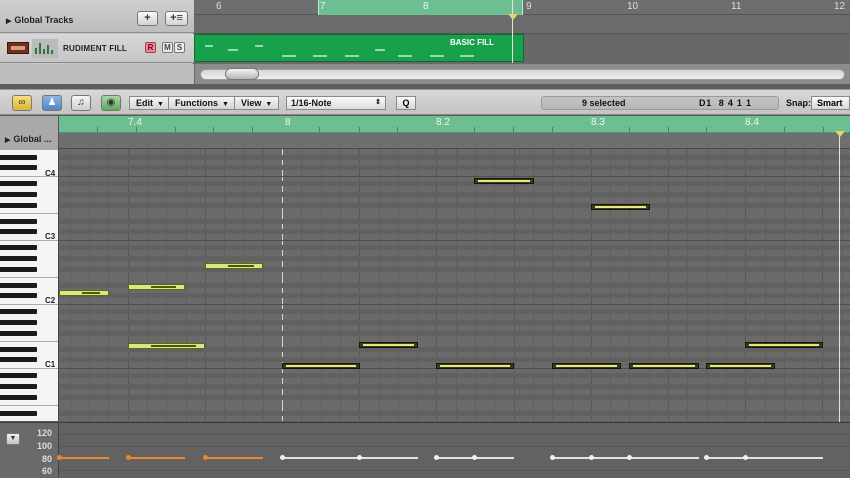 The image size is (850, 478). Describe the element at coordinates (13, 439) in the screenshot. I see `lane-menu-button: ▼` at that location.